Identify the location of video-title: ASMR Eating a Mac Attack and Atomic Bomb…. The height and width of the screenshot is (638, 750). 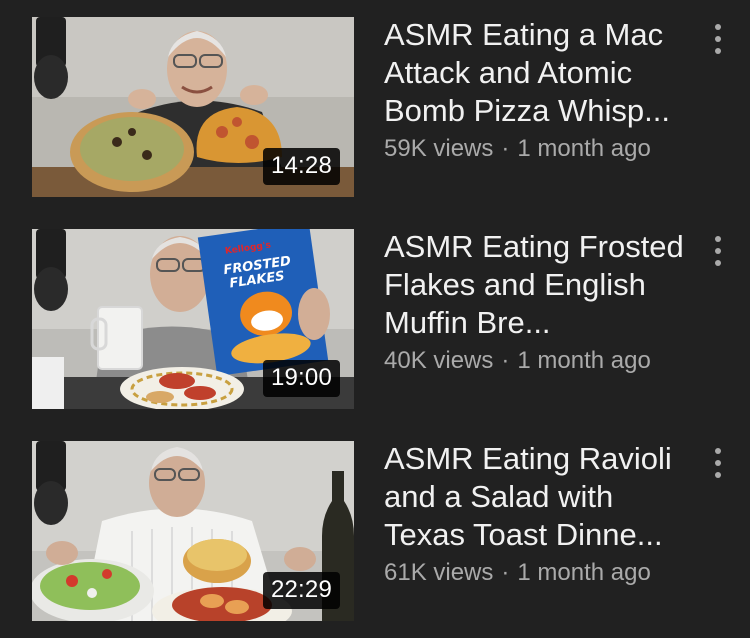
(534, 73).